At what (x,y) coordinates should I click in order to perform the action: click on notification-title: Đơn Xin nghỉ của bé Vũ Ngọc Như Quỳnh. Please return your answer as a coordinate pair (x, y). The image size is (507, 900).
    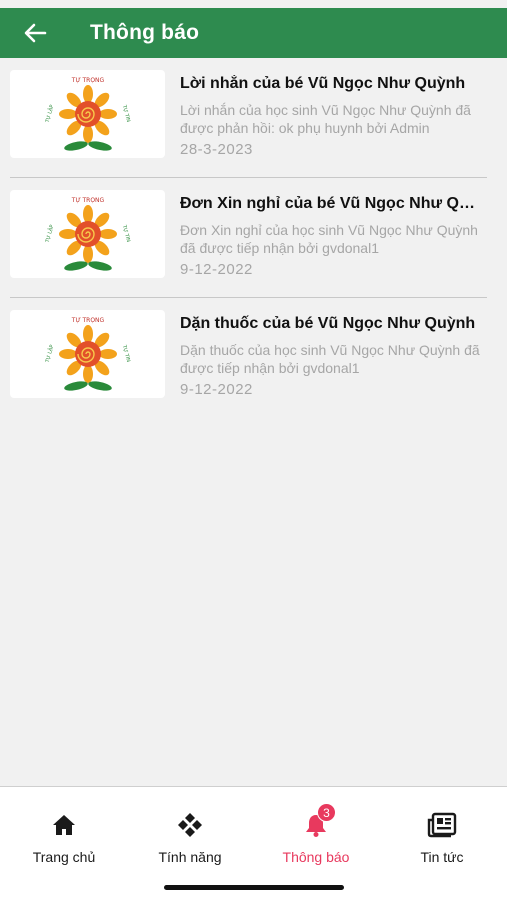
    Looking at the image, I should click on (331, 203).